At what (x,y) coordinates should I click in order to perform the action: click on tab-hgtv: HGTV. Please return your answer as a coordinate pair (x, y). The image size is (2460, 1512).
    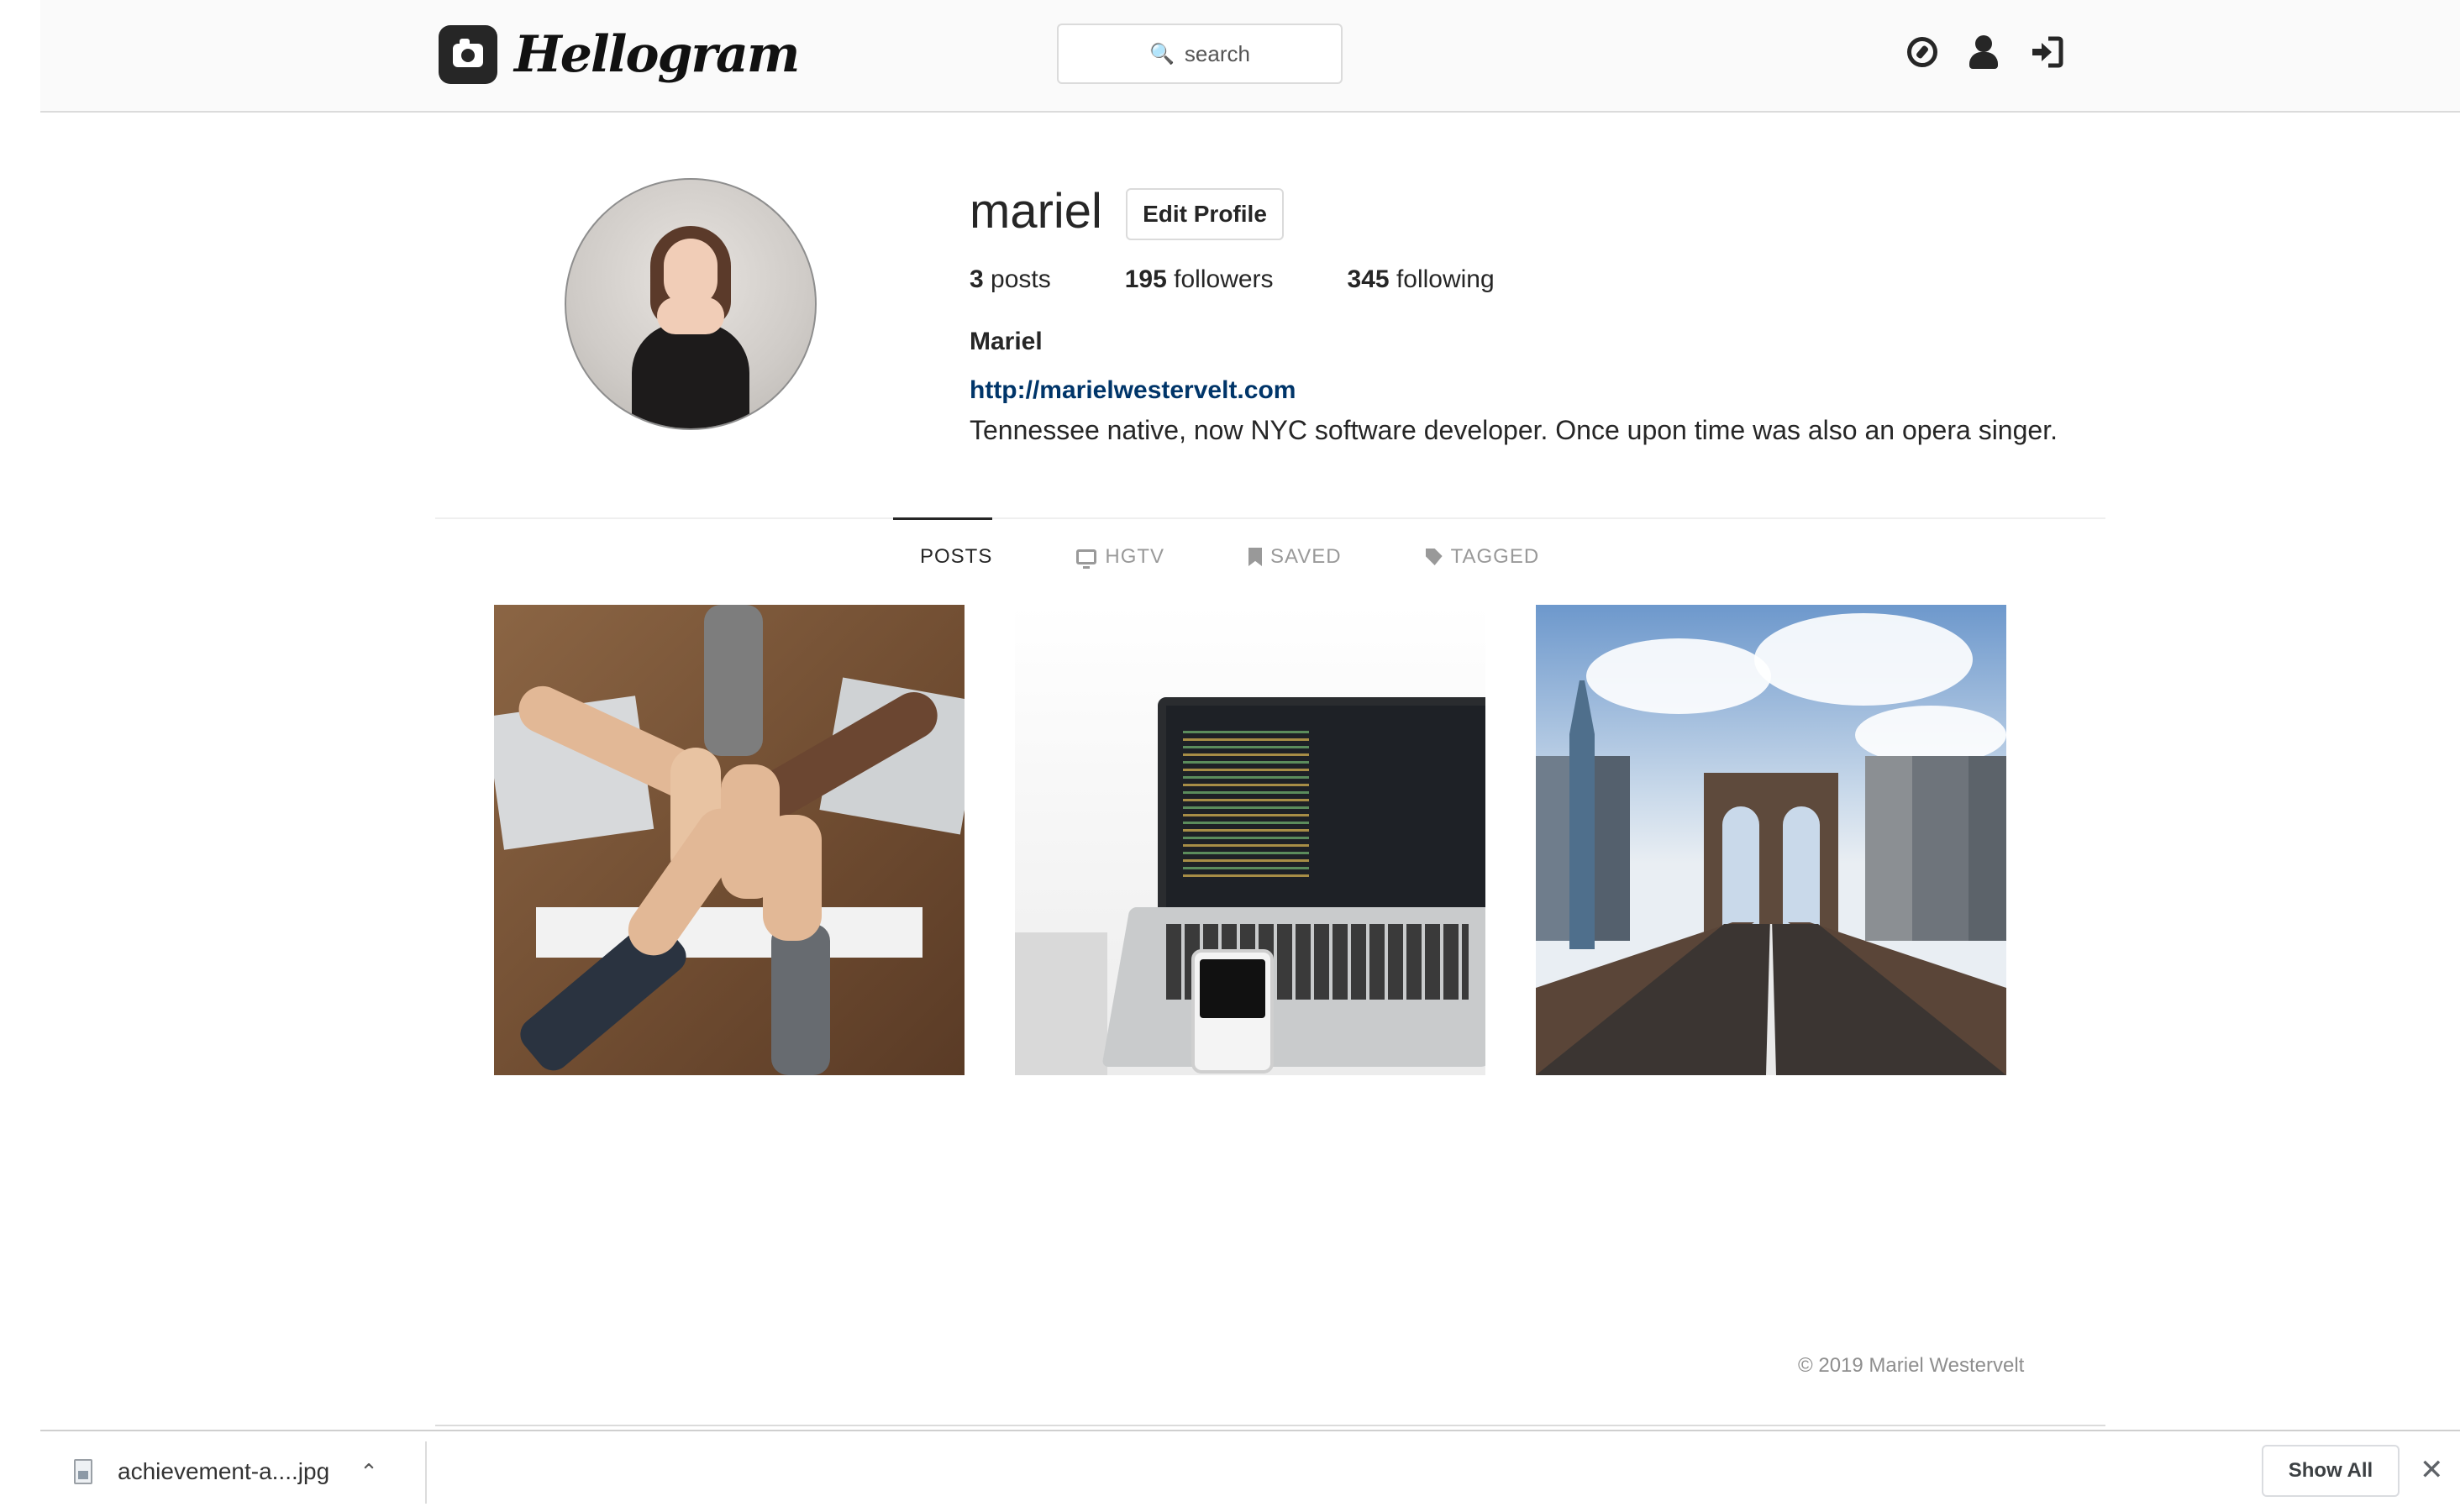
    Looking at the image, I should click on (1120, 557).